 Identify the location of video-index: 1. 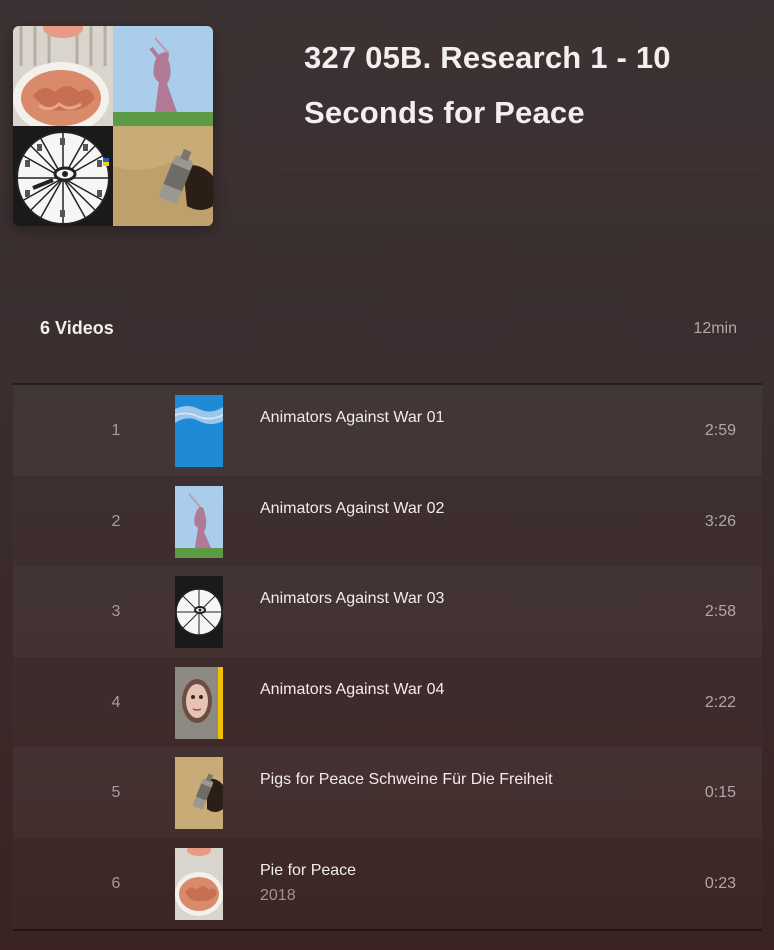
(116, 430).